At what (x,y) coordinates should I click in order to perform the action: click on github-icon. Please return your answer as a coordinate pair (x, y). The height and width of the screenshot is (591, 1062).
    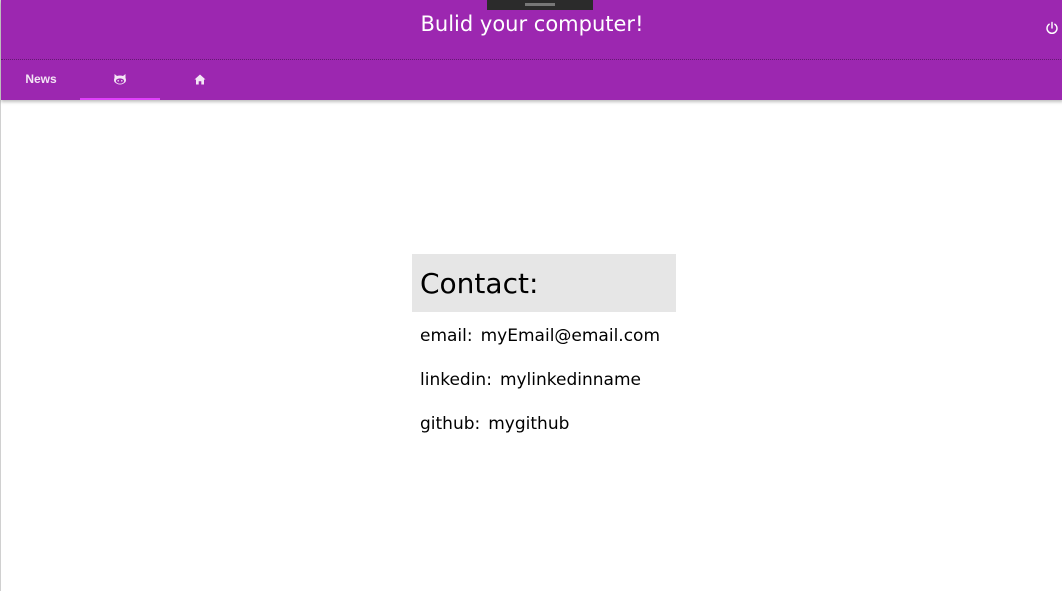
    Looking at the image, I should click on (120, 79).